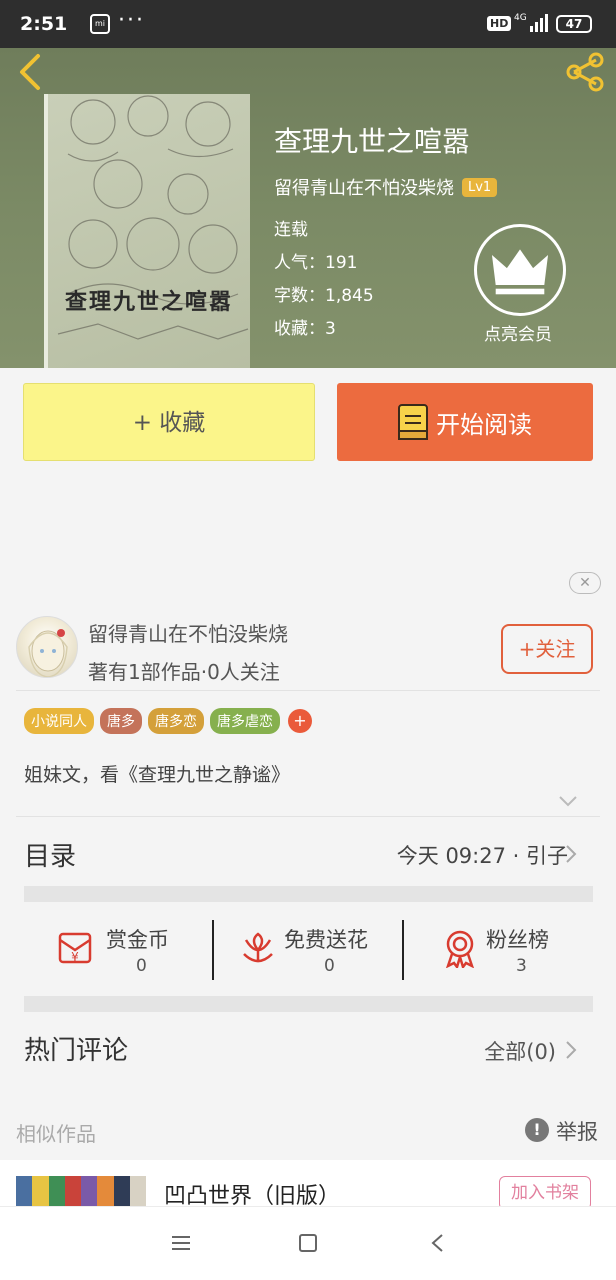  Describe the element at coordinates (517, 940) in the screenshot. I see `stat-name: 粉丝榜` at that location.